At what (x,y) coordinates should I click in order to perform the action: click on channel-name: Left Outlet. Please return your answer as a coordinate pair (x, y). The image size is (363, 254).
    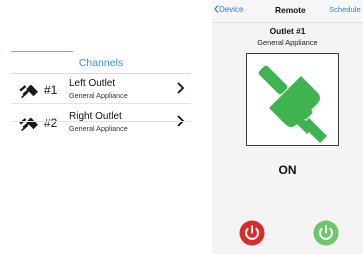
    Looking at the image, I should click on (92, 83).